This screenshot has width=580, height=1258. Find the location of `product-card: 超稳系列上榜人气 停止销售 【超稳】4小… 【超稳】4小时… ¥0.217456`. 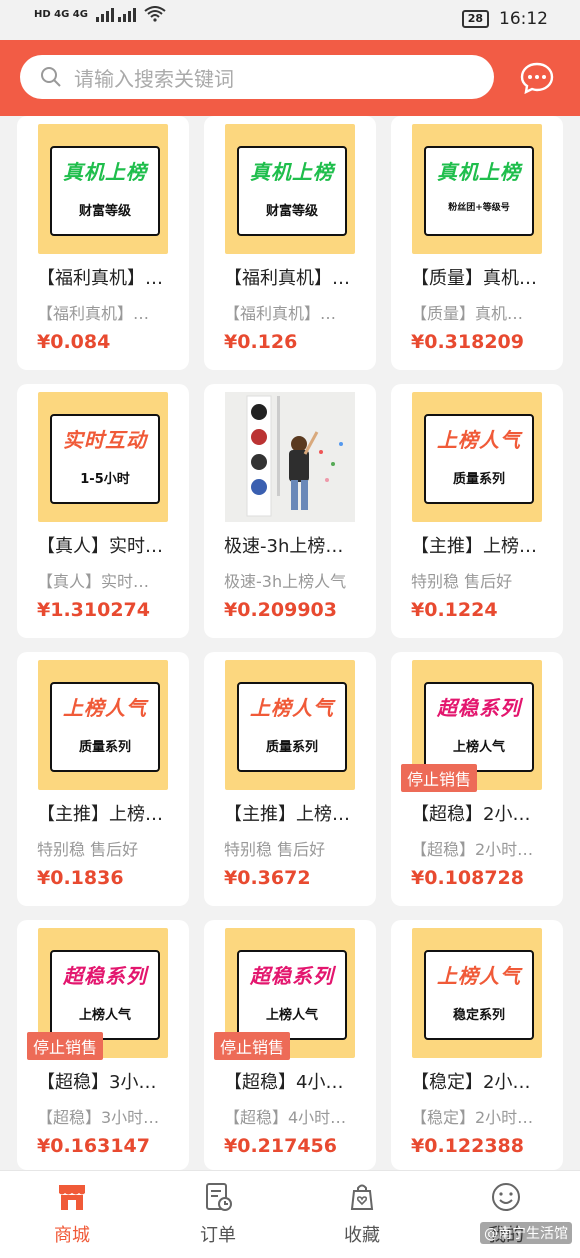

product-card: 超稳系列上榜人气 停止销售 【超稳】4小… 【超稳】4小时… ¥0.217456 is located at coordinates (290, 1045).